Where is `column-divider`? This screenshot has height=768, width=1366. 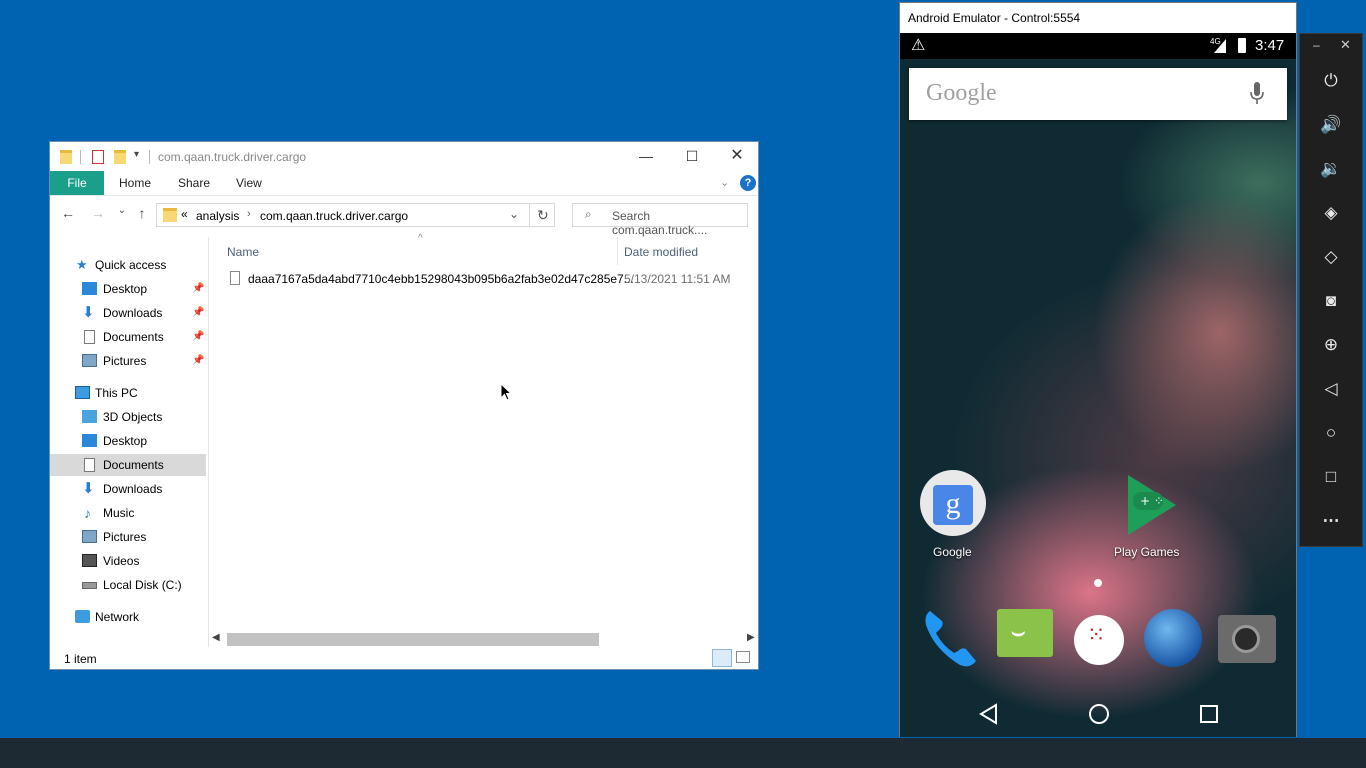
column-divider is located at coordinates (617, 251).